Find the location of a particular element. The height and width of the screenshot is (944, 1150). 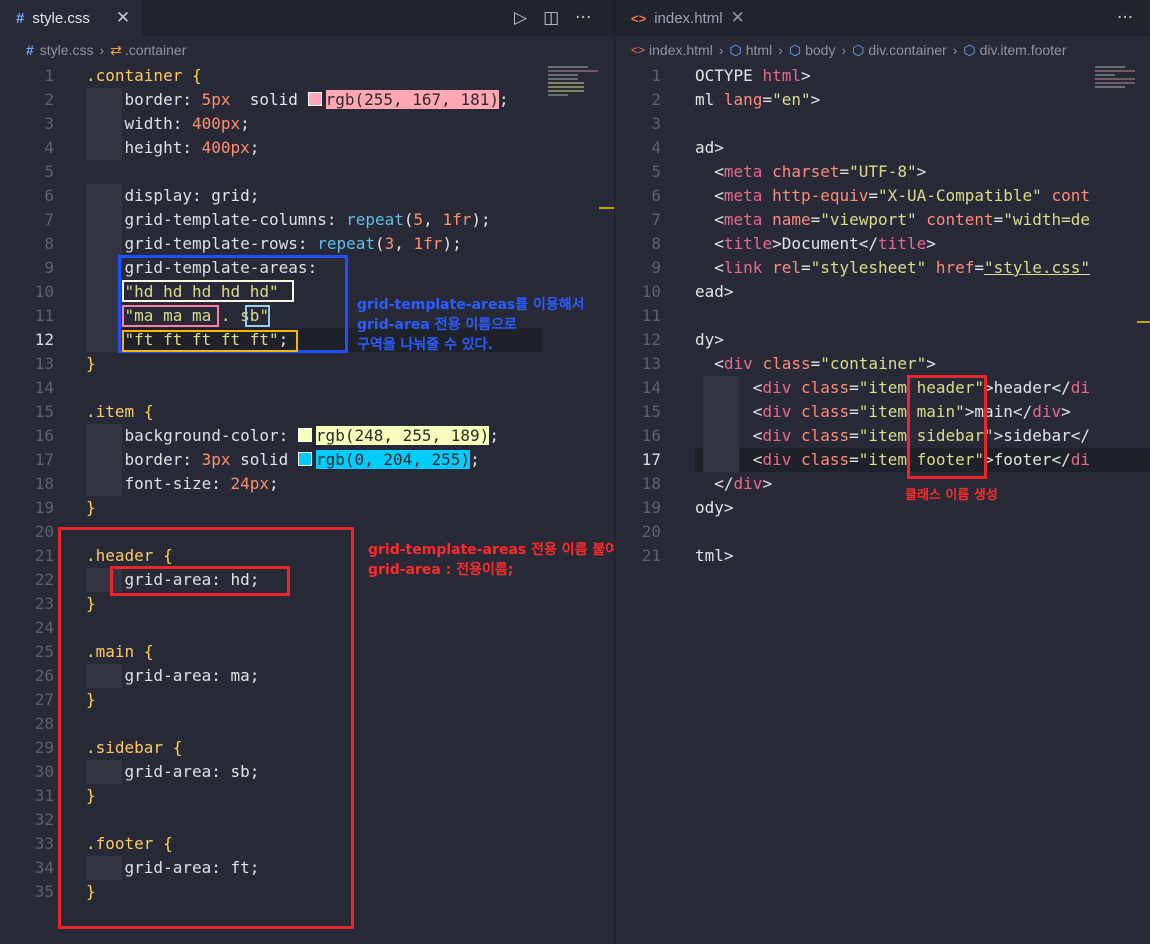

annotation-box-sb is located at coordinates (257, 316).